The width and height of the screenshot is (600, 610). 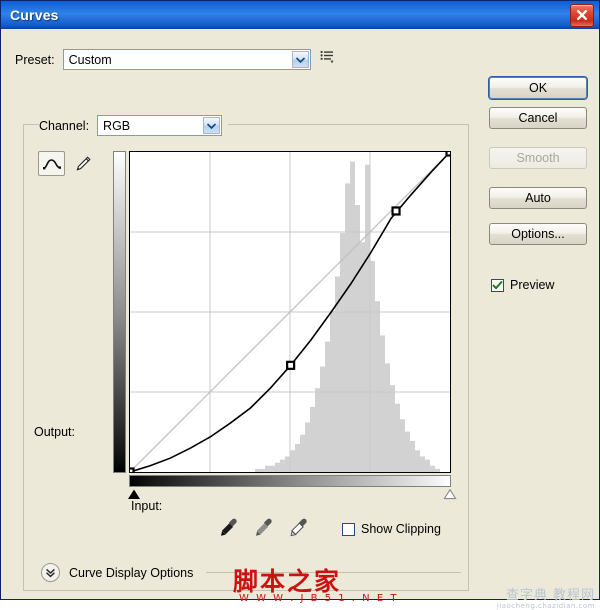 I want to click on show-clipping-row: Show Clipping, so click(x=391, y=529).